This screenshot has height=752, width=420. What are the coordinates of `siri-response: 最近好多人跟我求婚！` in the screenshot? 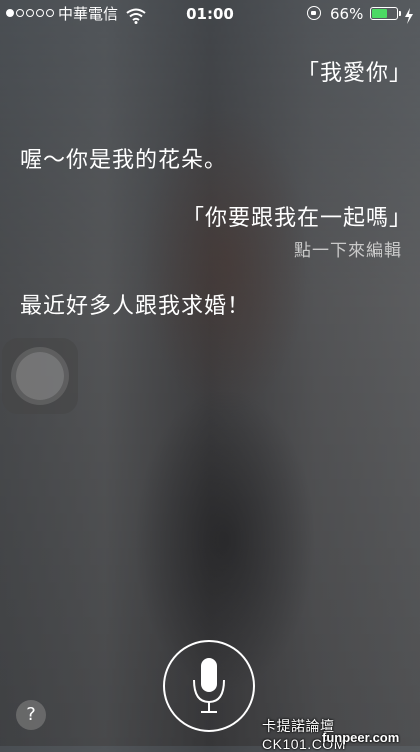 It's located at (135, 306).